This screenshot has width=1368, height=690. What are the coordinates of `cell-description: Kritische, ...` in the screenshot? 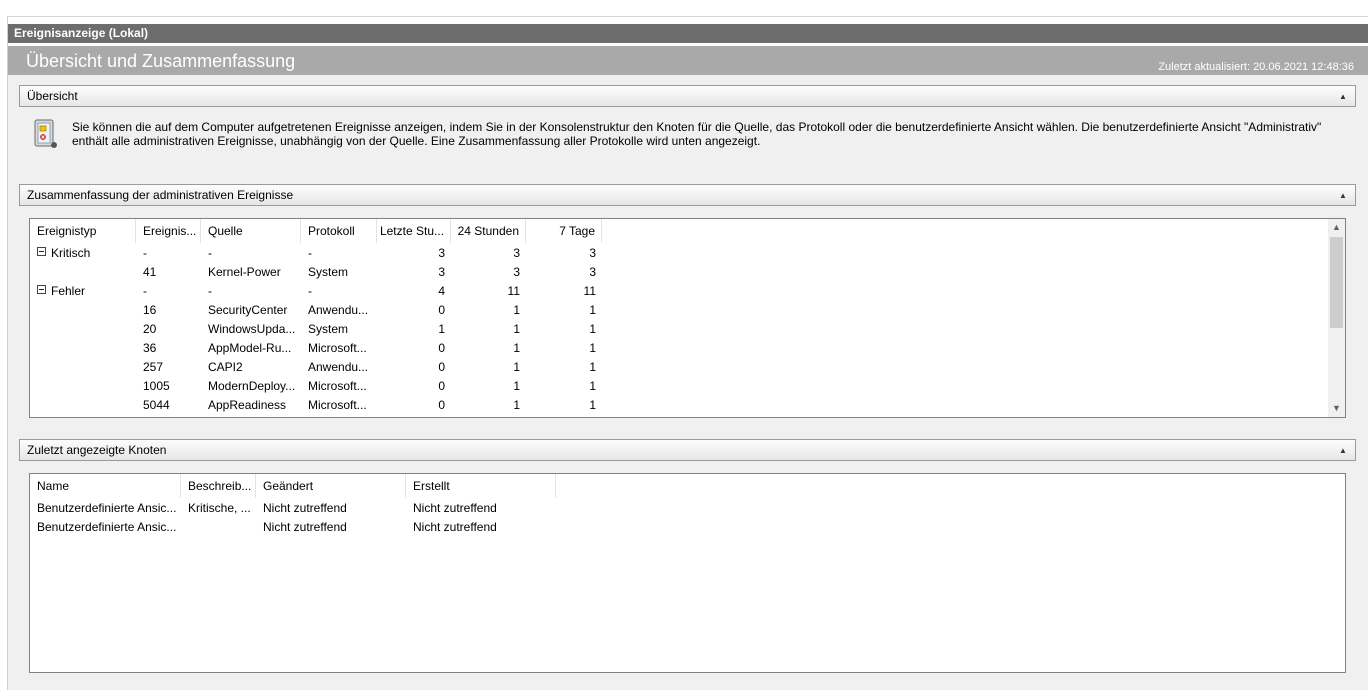 It's located at (219, 508).